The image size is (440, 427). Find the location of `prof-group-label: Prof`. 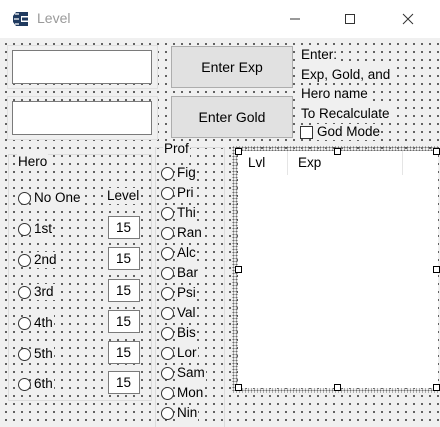

prof-group-label: Prof is located at coordinates (176, 149).